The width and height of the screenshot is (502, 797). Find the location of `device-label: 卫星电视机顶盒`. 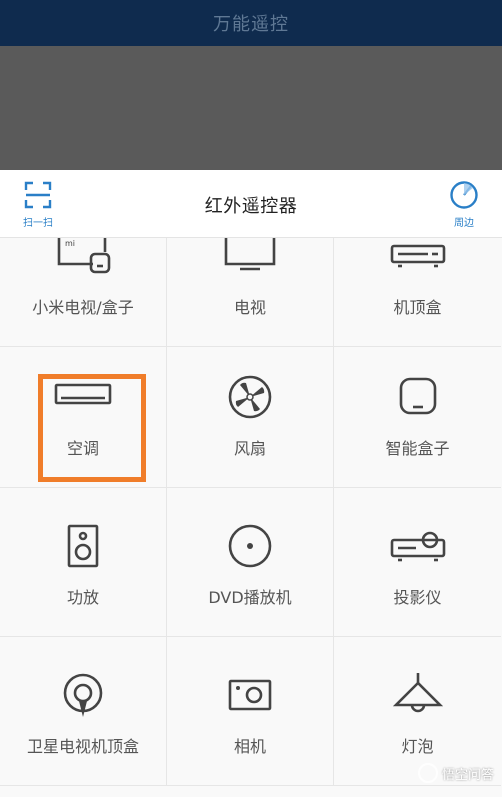

device-label: 卫星电视机顶盒 is located at coordinates (82, 746).